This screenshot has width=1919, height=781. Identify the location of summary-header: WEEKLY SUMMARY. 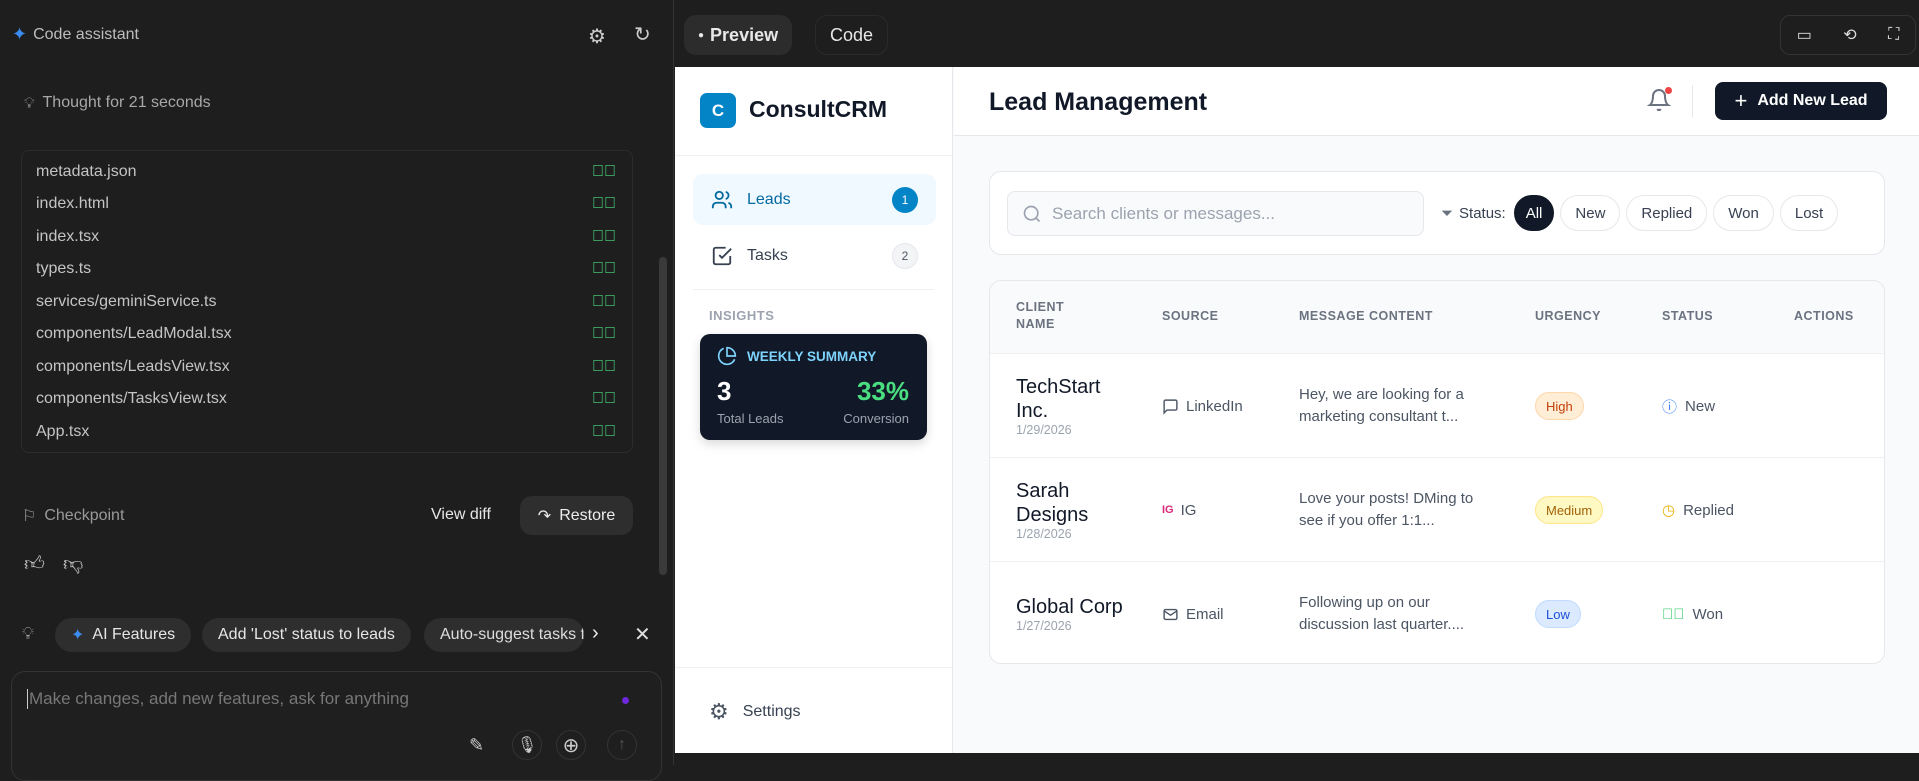
(796, 356).